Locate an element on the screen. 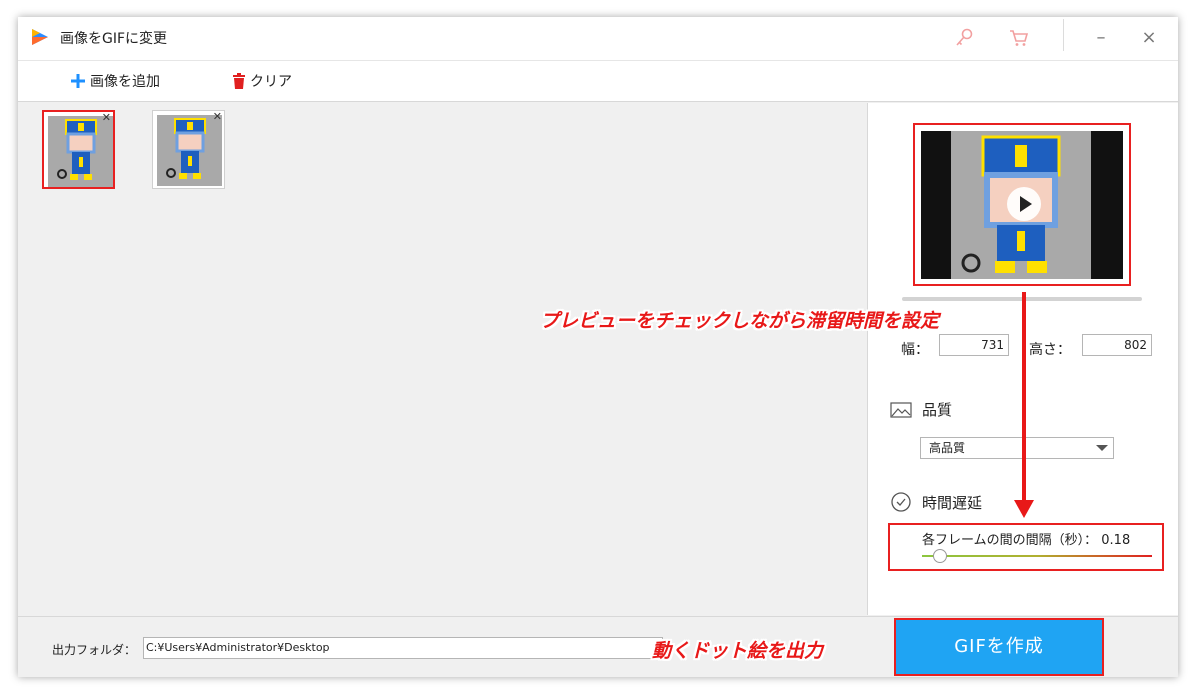  delay-heading: 時間遅延 is located at coordinates (936, 502).